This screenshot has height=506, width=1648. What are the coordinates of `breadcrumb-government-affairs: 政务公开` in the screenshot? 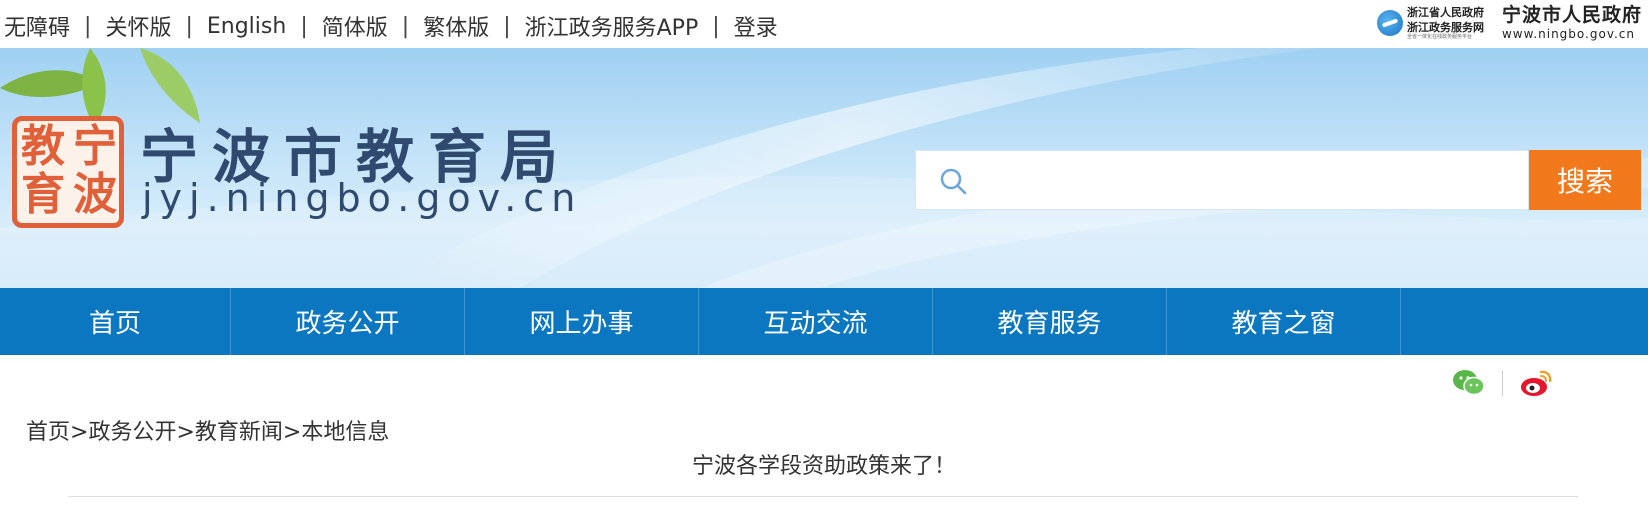 It's located at (132, 432).